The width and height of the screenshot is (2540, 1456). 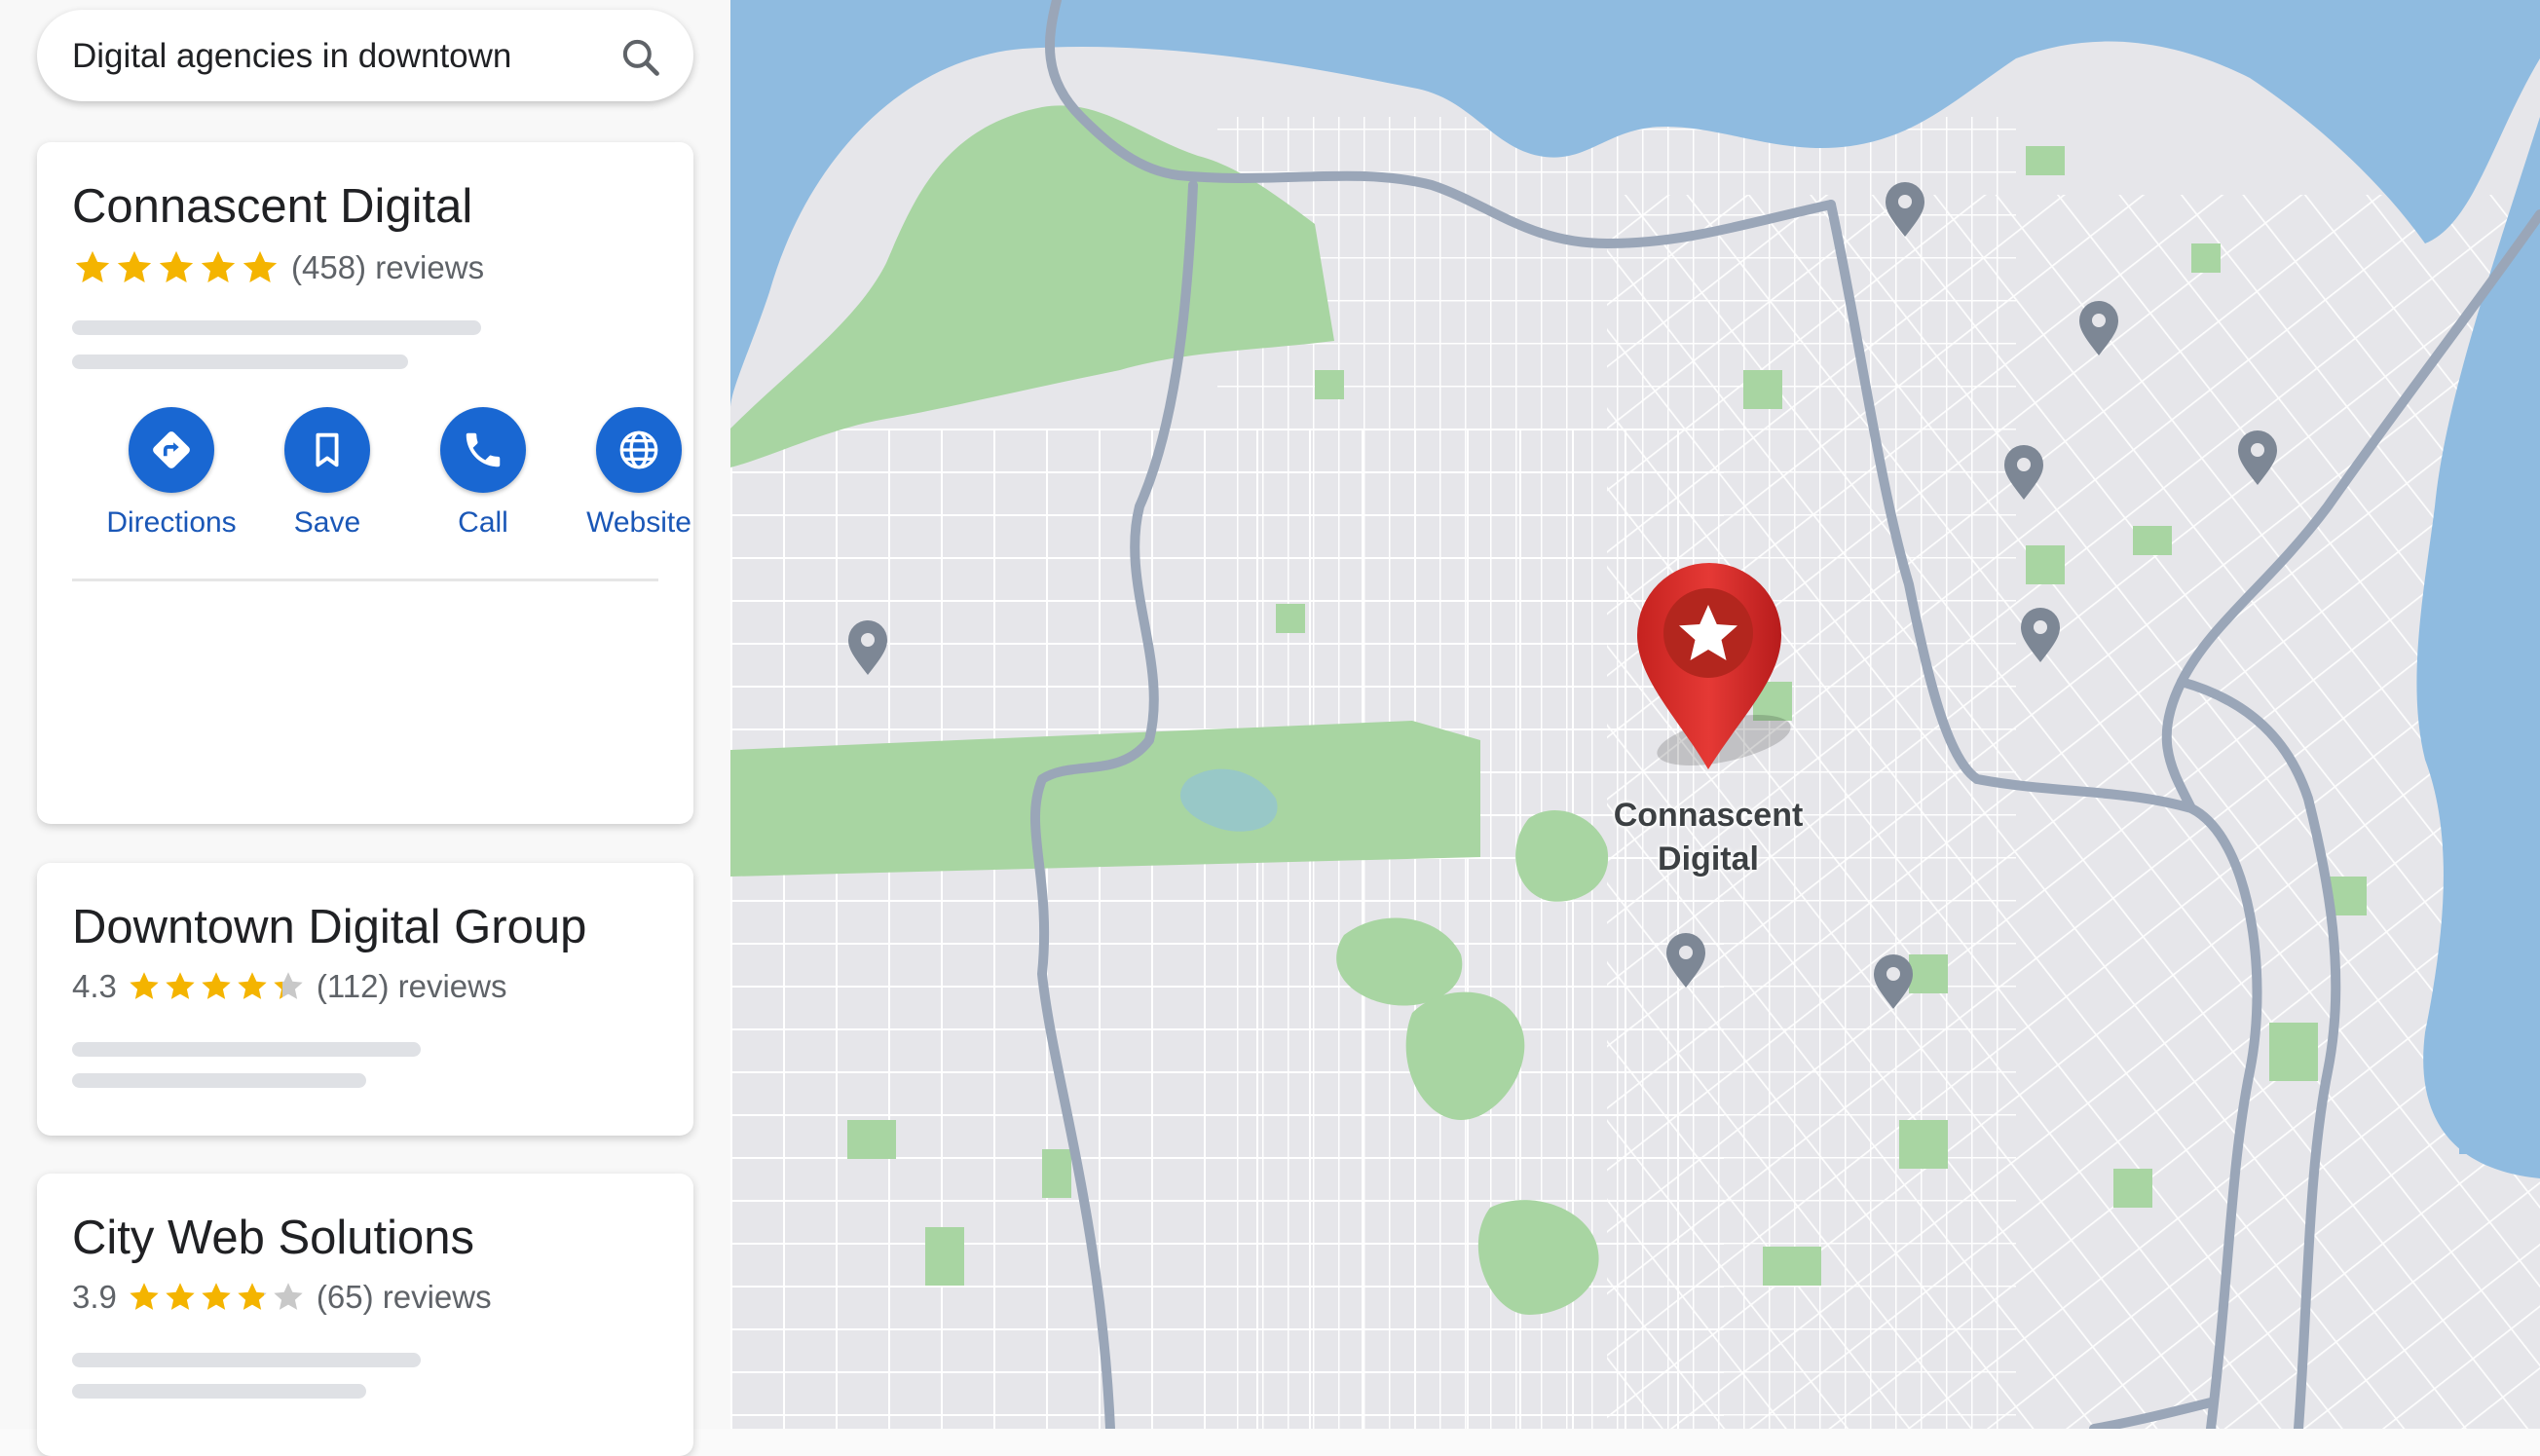 I want to click on save-icon-circle, so click(x=327, y=450).